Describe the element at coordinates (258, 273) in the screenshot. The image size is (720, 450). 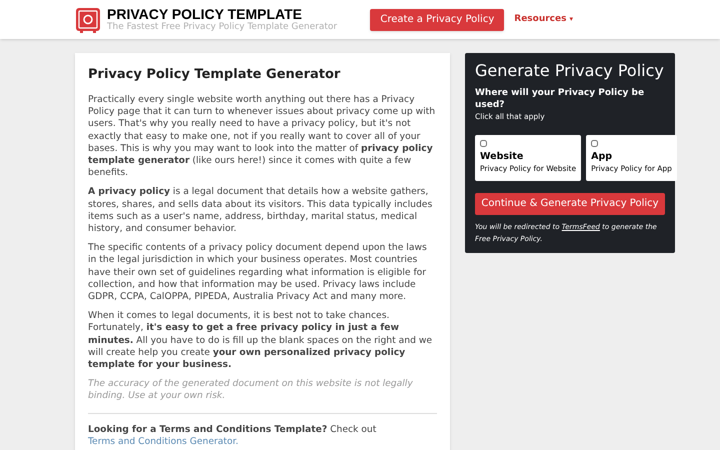
I see `paragraph: The specific contents of a privacy policy document depend upon the laws in the legal jurisdiction in which your business operates. Most countries have their own set of guidelines regarding what information is eligible for collection, and how that information may be used. Privacy laws include GDPR, CCPA, CalOPPA, PIPEDA, Australia Privacy Act and many more.` at that location.